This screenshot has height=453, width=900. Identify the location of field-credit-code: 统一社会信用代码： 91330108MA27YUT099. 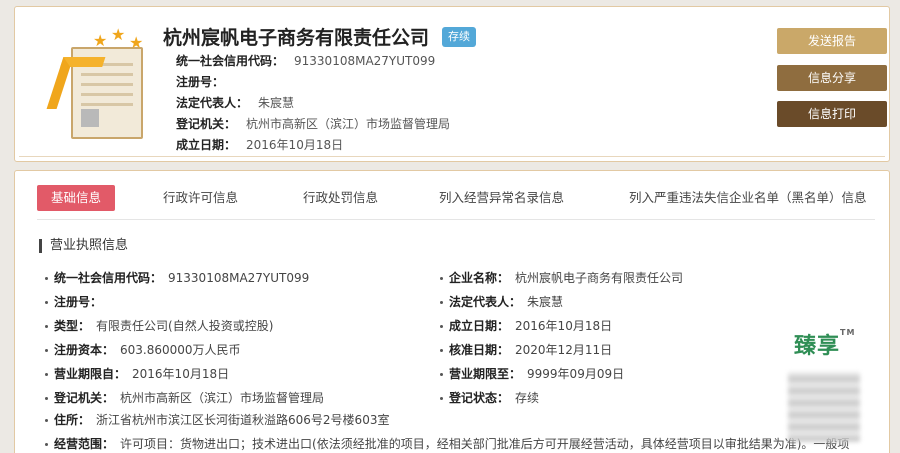
(177, 277).